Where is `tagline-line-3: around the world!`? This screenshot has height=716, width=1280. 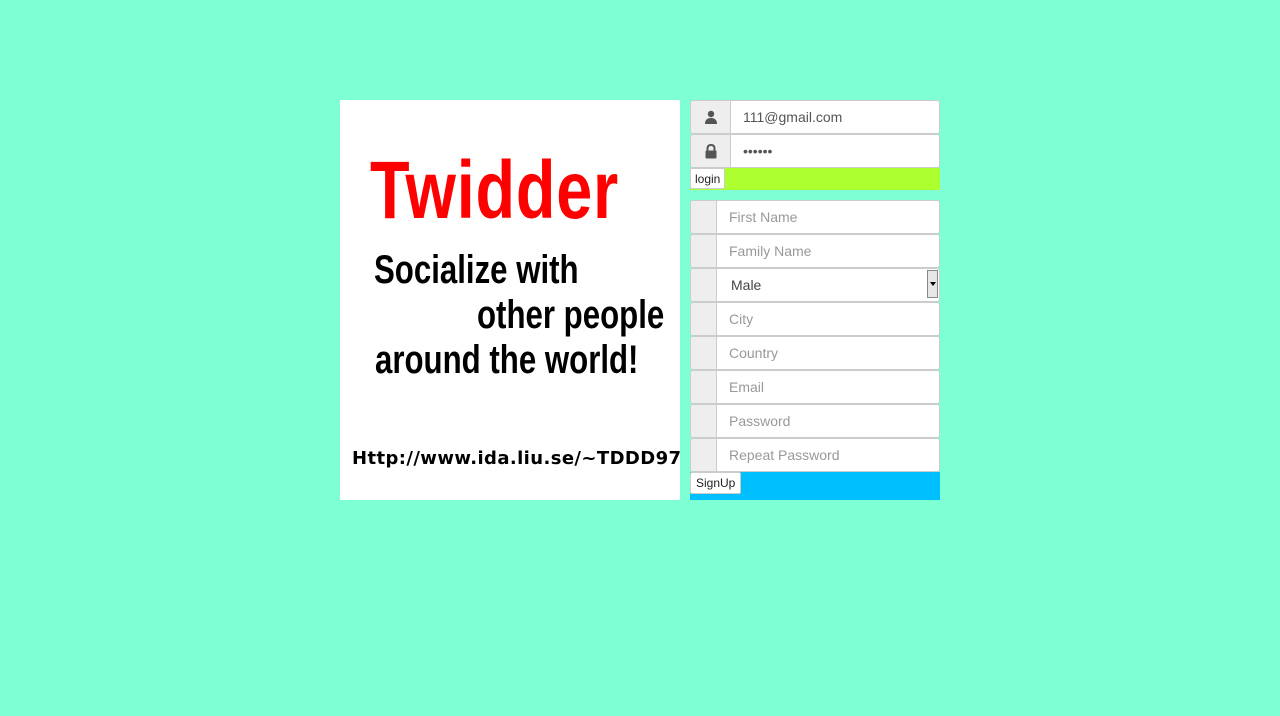
tagline-line-3: around the world! is located at coordinates (507, 360).